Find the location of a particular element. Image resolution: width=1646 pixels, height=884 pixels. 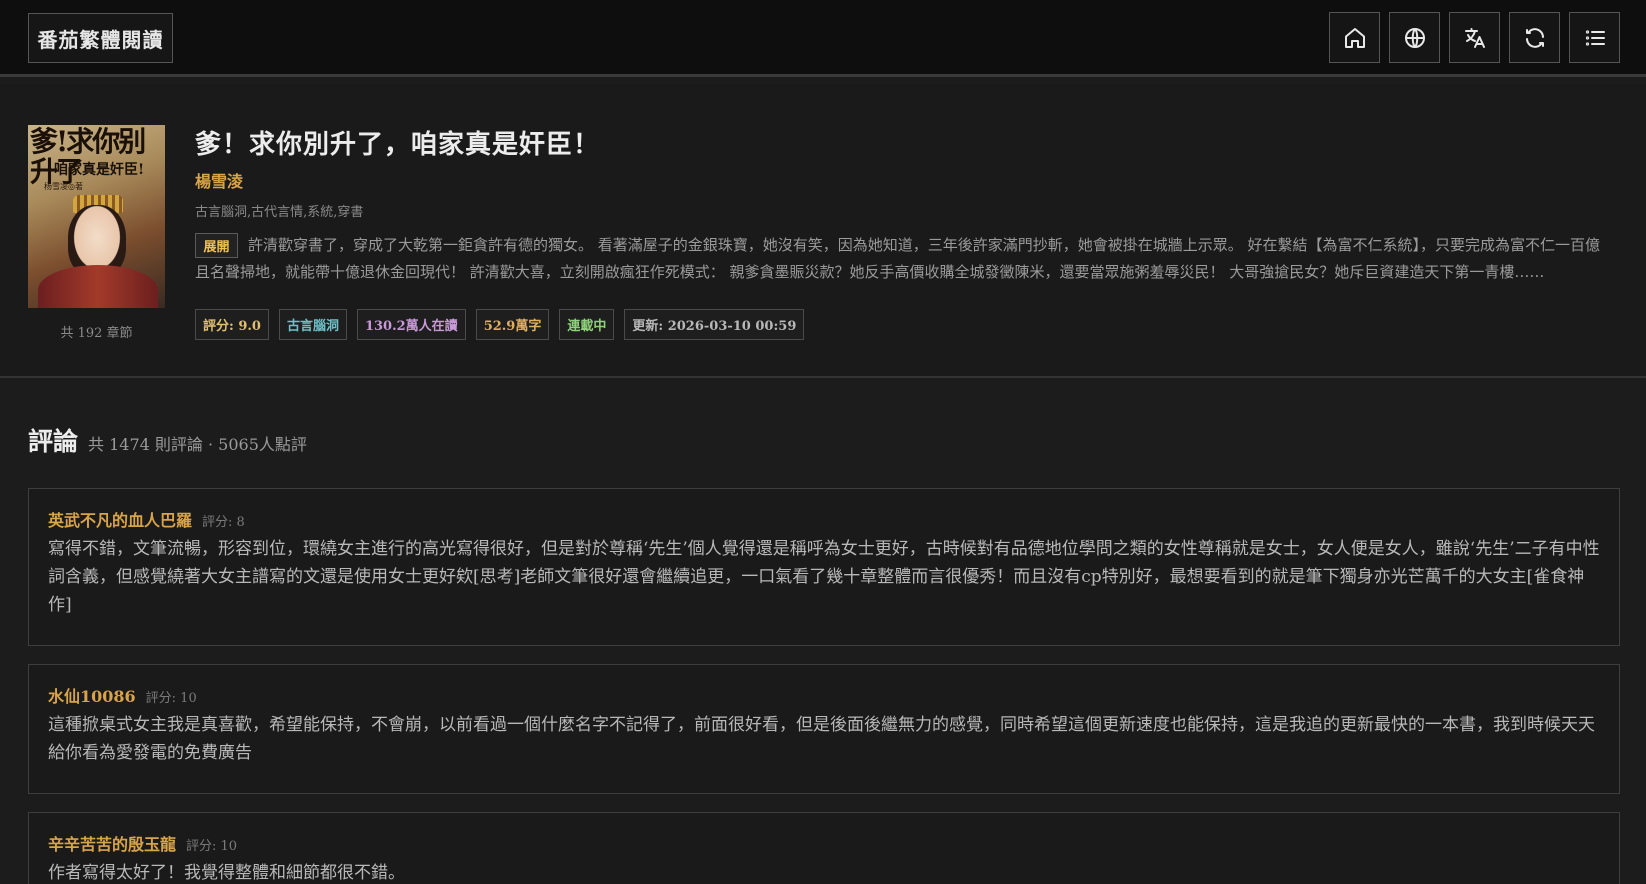

top-bar: 番茄繁體閱讀 is located at coordinates (823, 38).